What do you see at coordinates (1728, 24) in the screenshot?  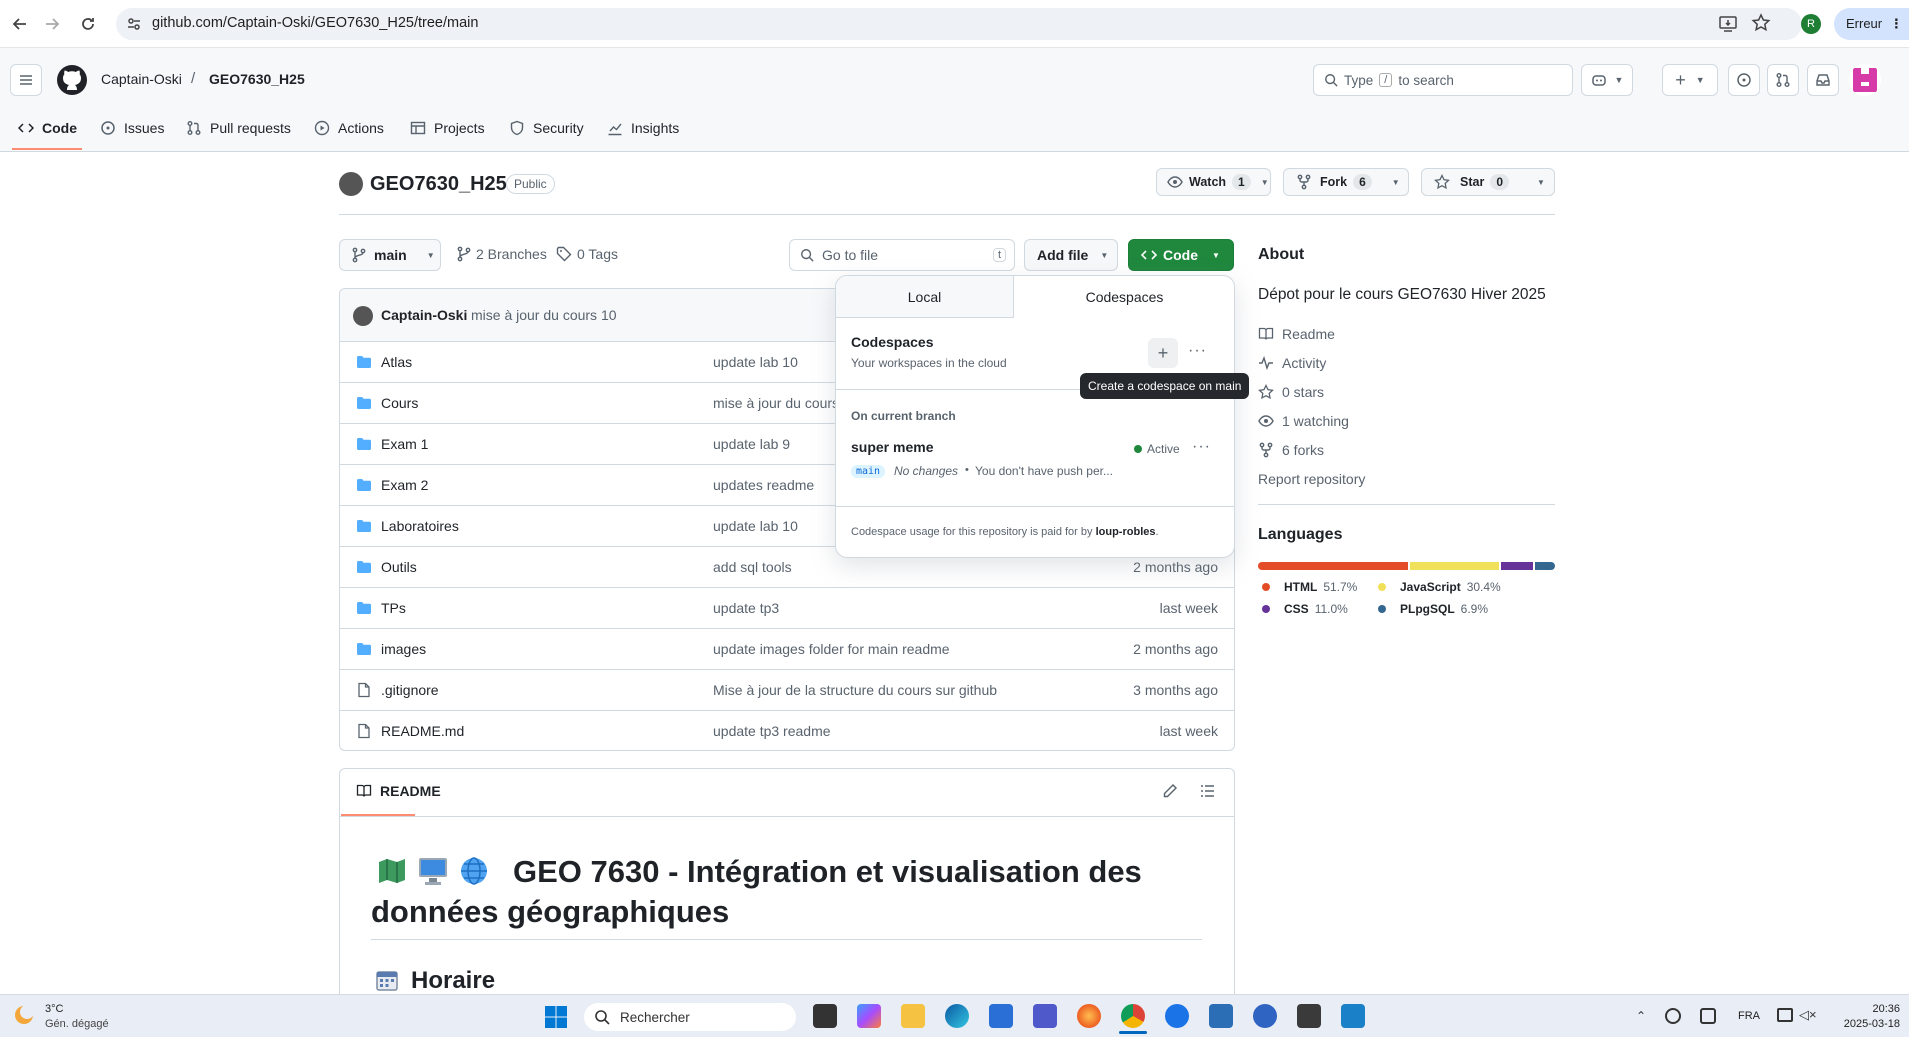 I see `install-app-icon` at bounding box center [1728, 24].